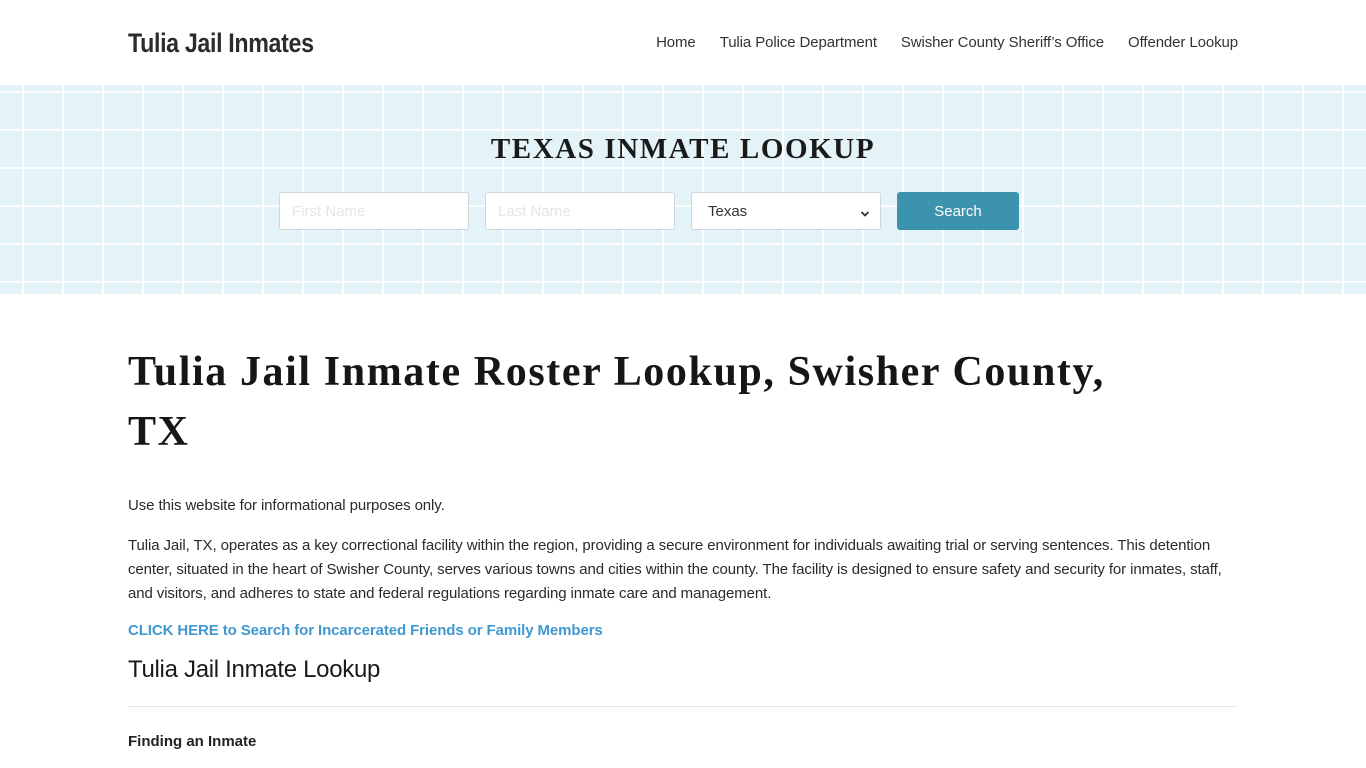 The width and height of the screenshot is (1366, 768). What do you see at coordinates (865, 211) in the screenshot?
I see `chevron-down-icon` at bounding box center [865, 211].